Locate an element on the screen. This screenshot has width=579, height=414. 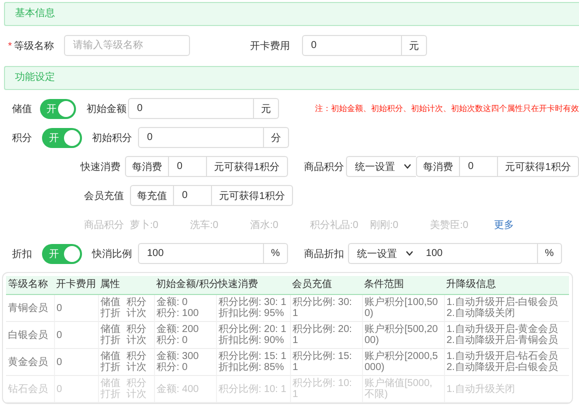
table-cell: 积分比例: 15: 1 折扣比例: 85% is located at coordinates (253, 362).